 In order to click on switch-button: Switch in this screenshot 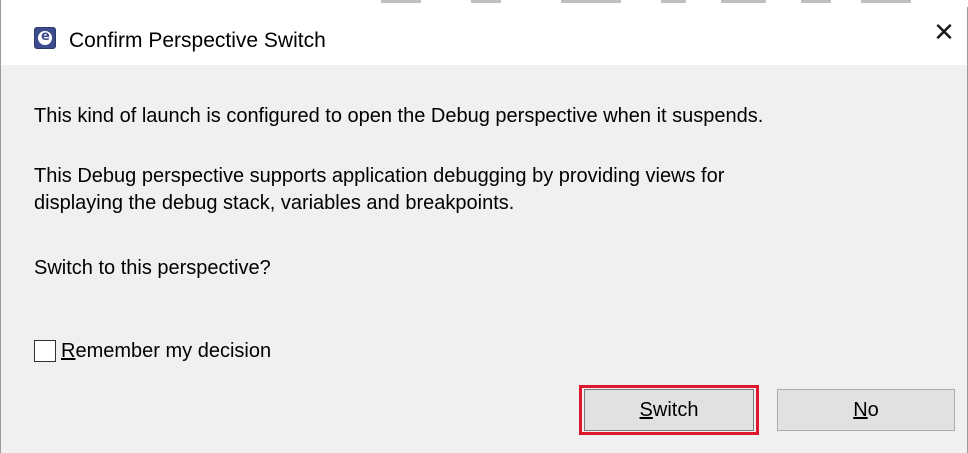, I will do `click(669, 410)`.